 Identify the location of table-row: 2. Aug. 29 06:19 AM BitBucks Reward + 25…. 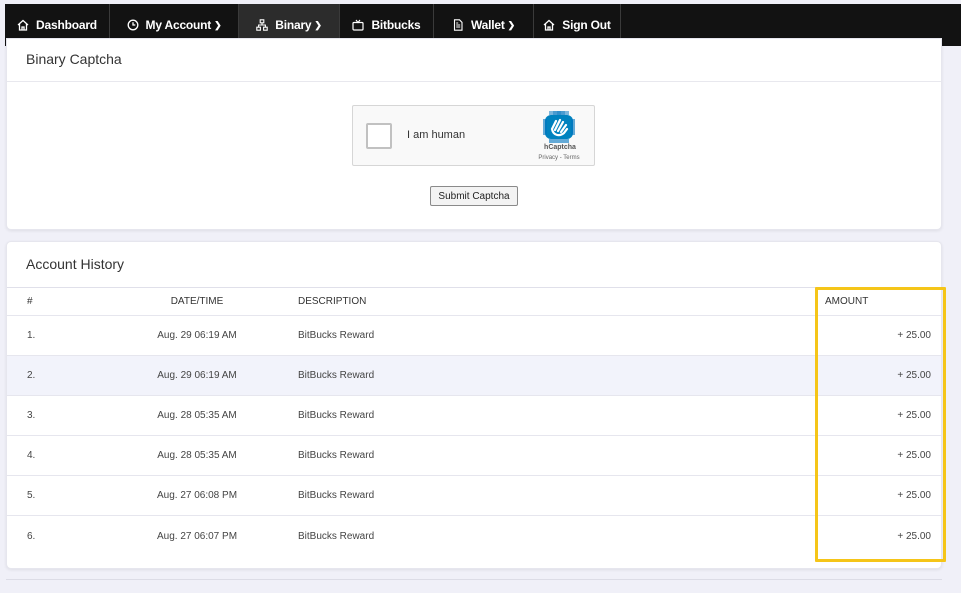
(474, 376).